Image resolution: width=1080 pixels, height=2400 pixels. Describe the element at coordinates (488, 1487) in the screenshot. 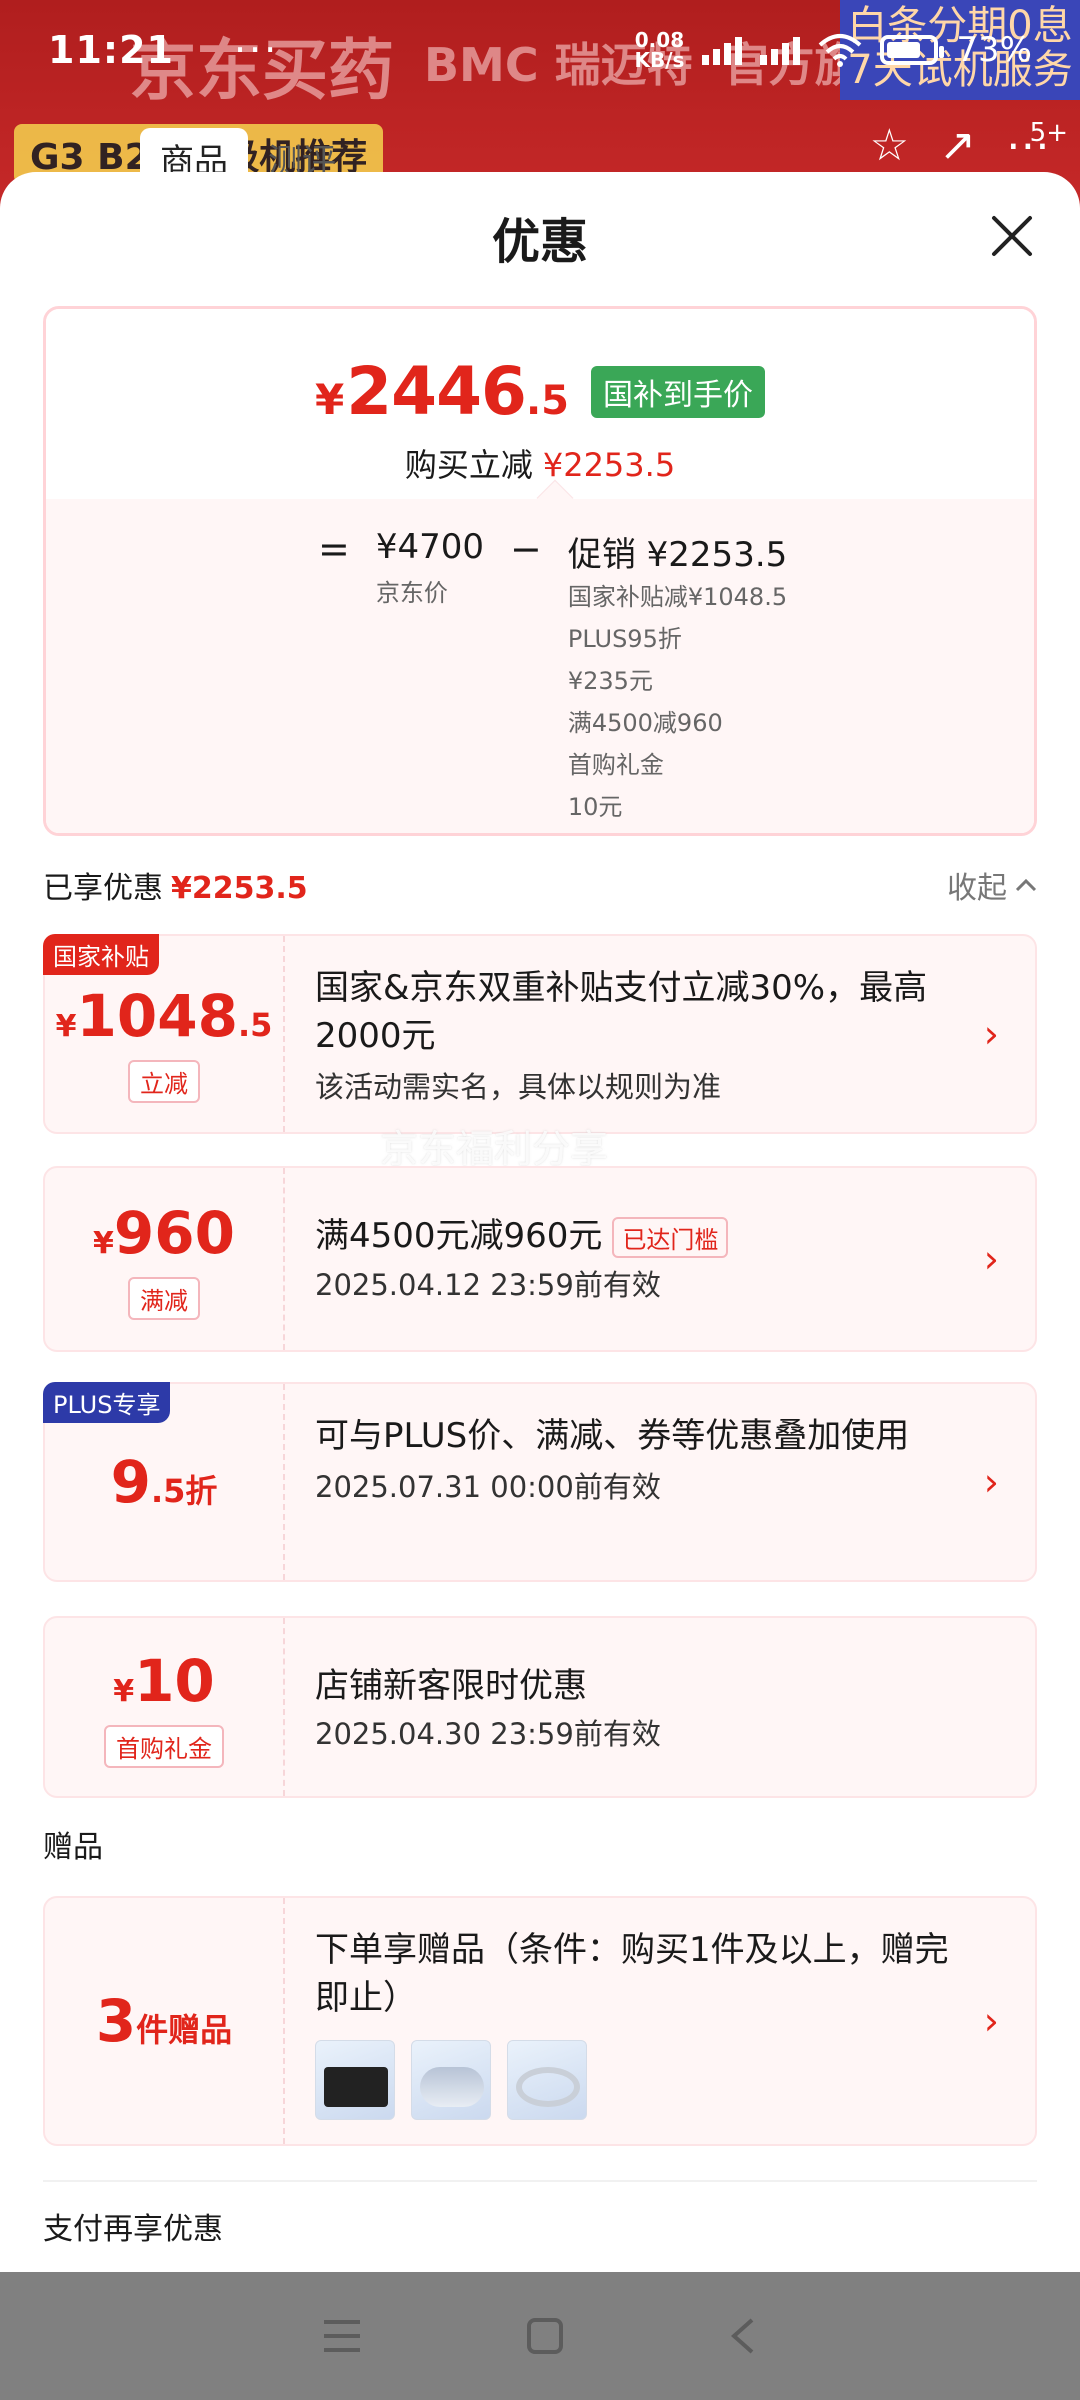

I see `card-sub: 2025.07.31 00:00前有效` at that location.